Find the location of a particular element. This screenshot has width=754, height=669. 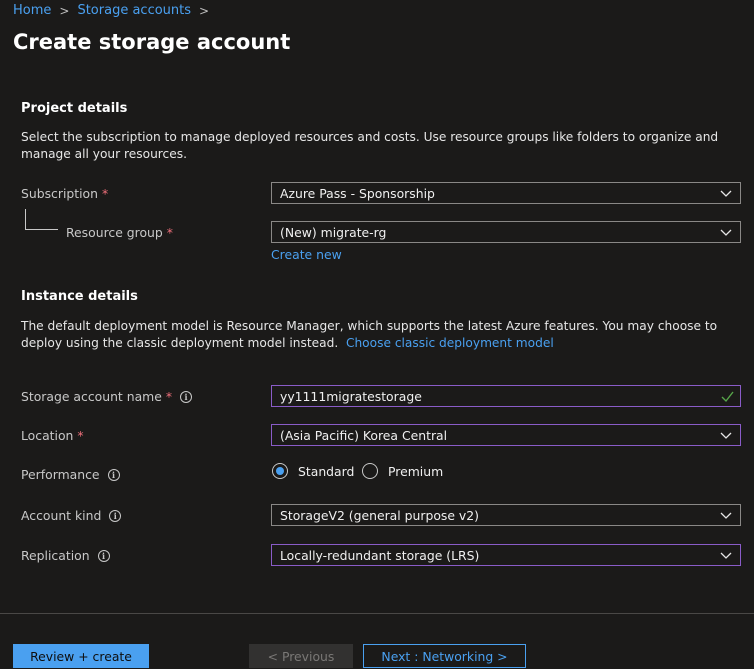

previous-button: < Previous is located at coordinates (301, 656).